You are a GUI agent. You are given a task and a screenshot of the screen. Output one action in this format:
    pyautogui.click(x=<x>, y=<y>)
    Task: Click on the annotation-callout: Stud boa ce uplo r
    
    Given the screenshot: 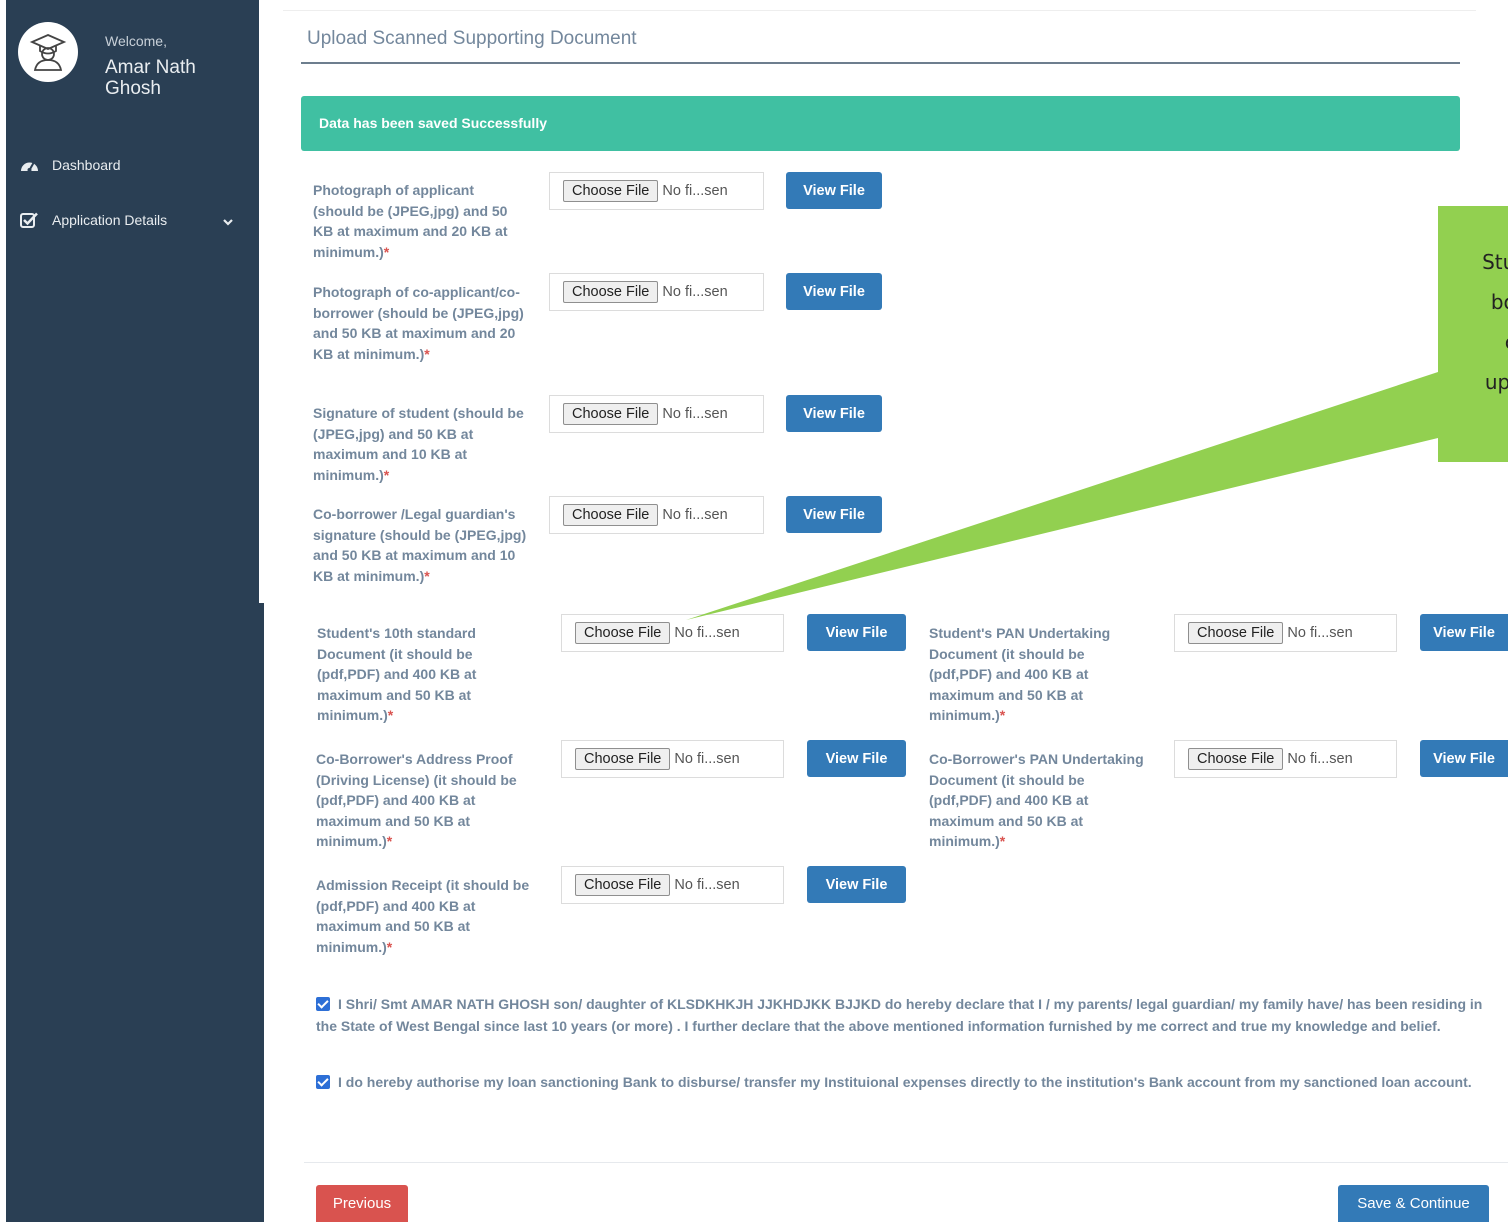 What is the action you would take?
    pyautogui.click(x=1473, y=334)
    